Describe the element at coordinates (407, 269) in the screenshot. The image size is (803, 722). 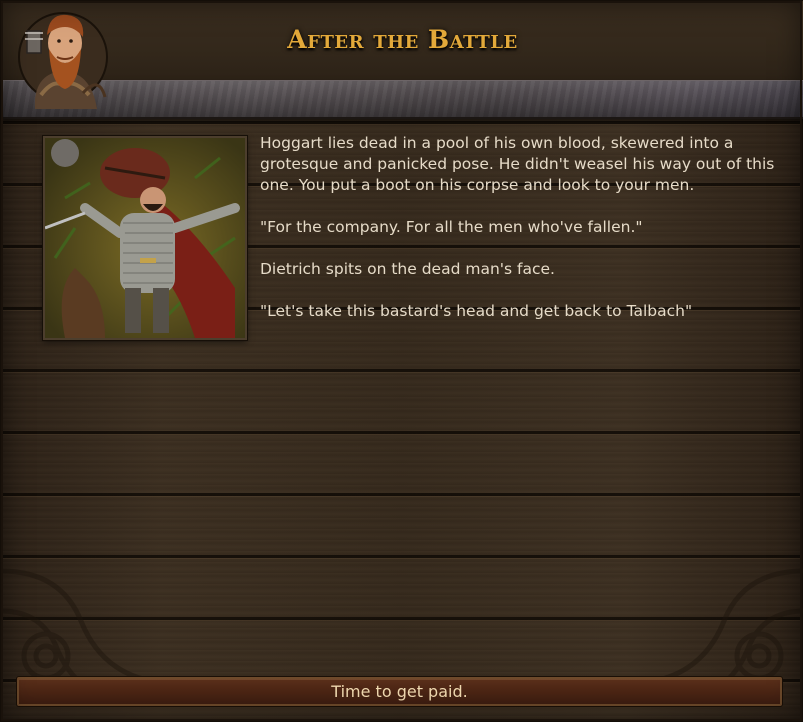
I see `event-paragraph: Dietrich spits on the dead man's face.` at that location.